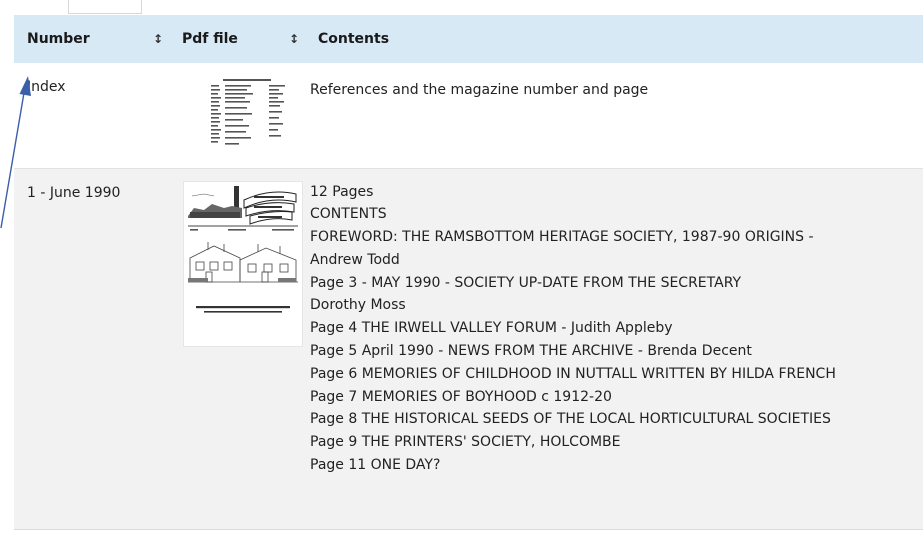 The width and height of the screenshot is (923, 534). Describe the element at coordinates (355, 259) in the screenshot. I see `contents-line: Andrew Todd` at that location.